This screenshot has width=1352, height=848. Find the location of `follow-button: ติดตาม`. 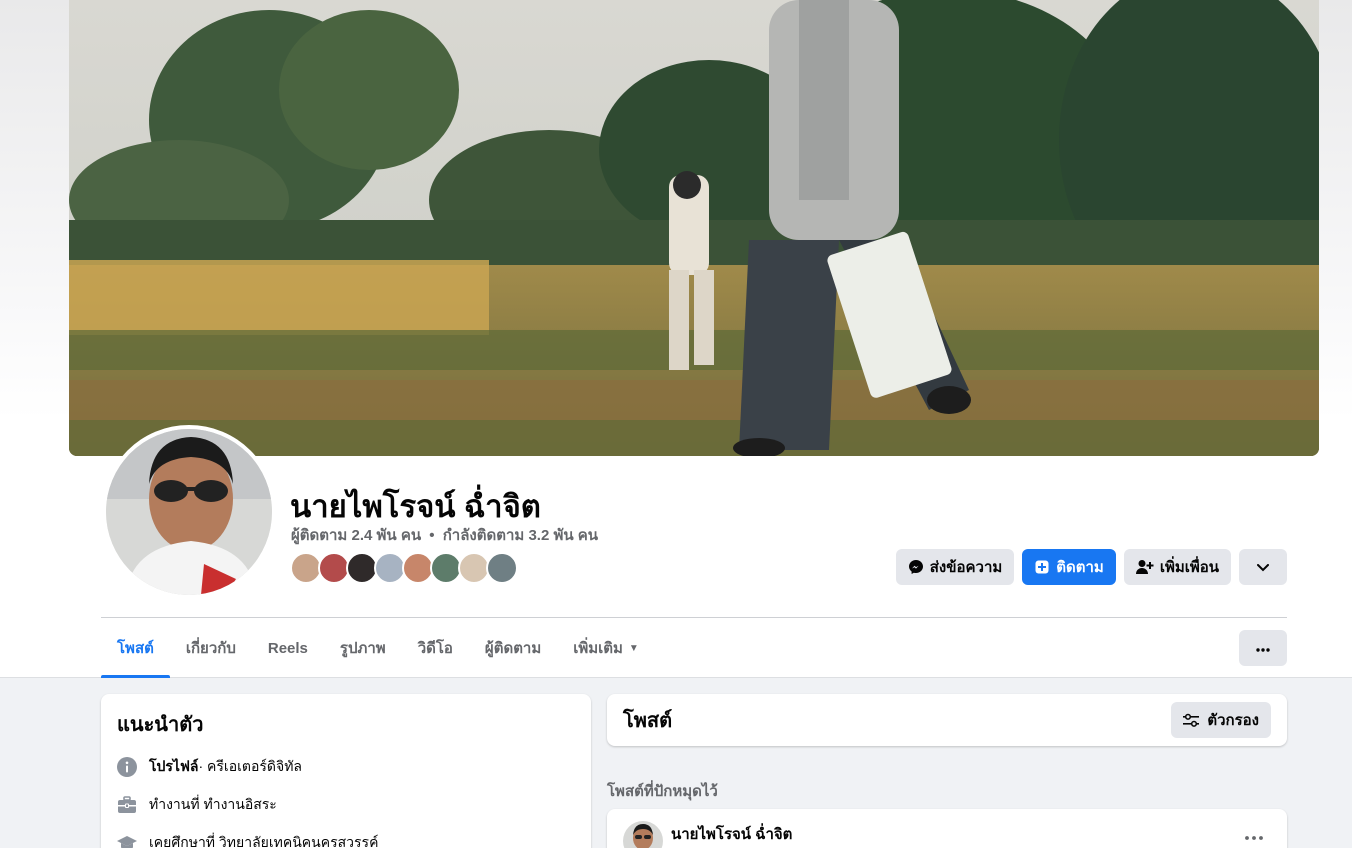

follow-button: ติดตาม is located at coordinates (1069, 567).